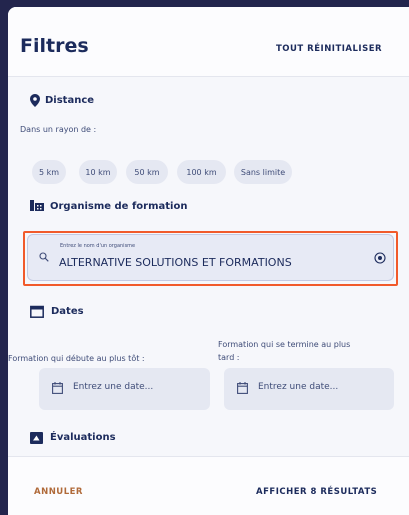 The height and width of the screenshot is (515, 409). I want to click on distance-option-50km: 50 km, so click(147, 172).